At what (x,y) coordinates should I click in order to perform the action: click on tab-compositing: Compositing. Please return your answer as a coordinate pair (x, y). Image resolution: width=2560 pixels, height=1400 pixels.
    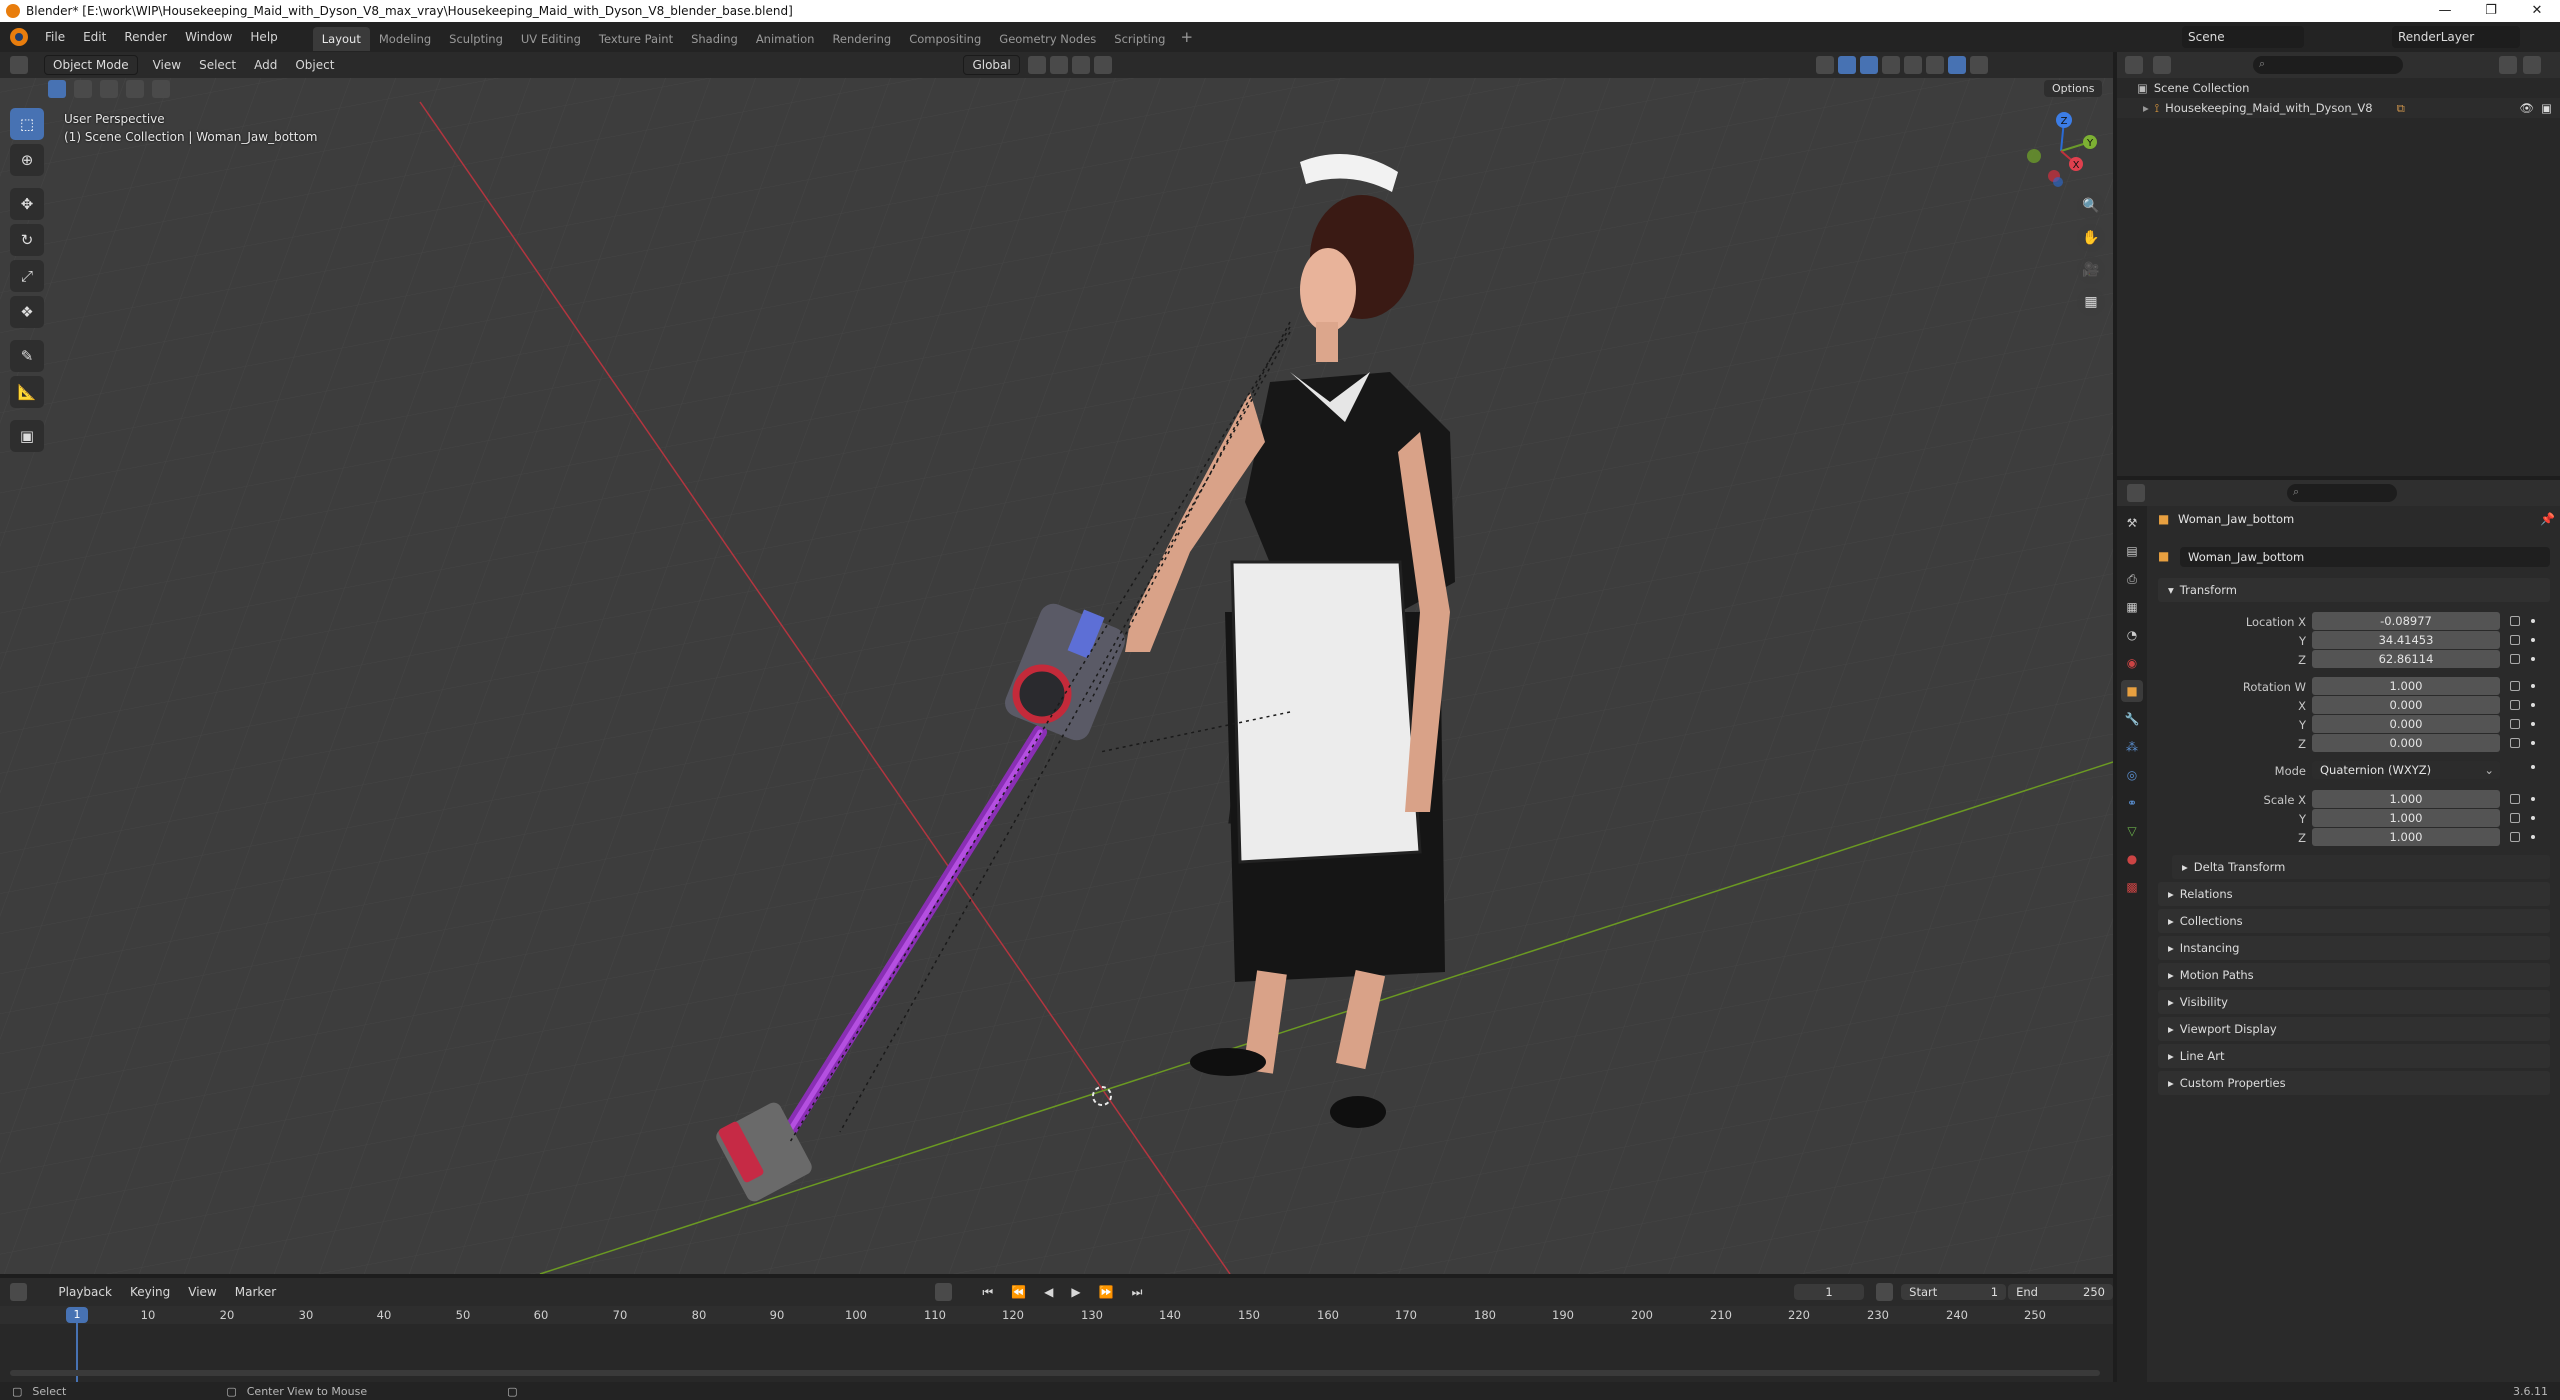
    Looking at the image, I should click on (945, 39).